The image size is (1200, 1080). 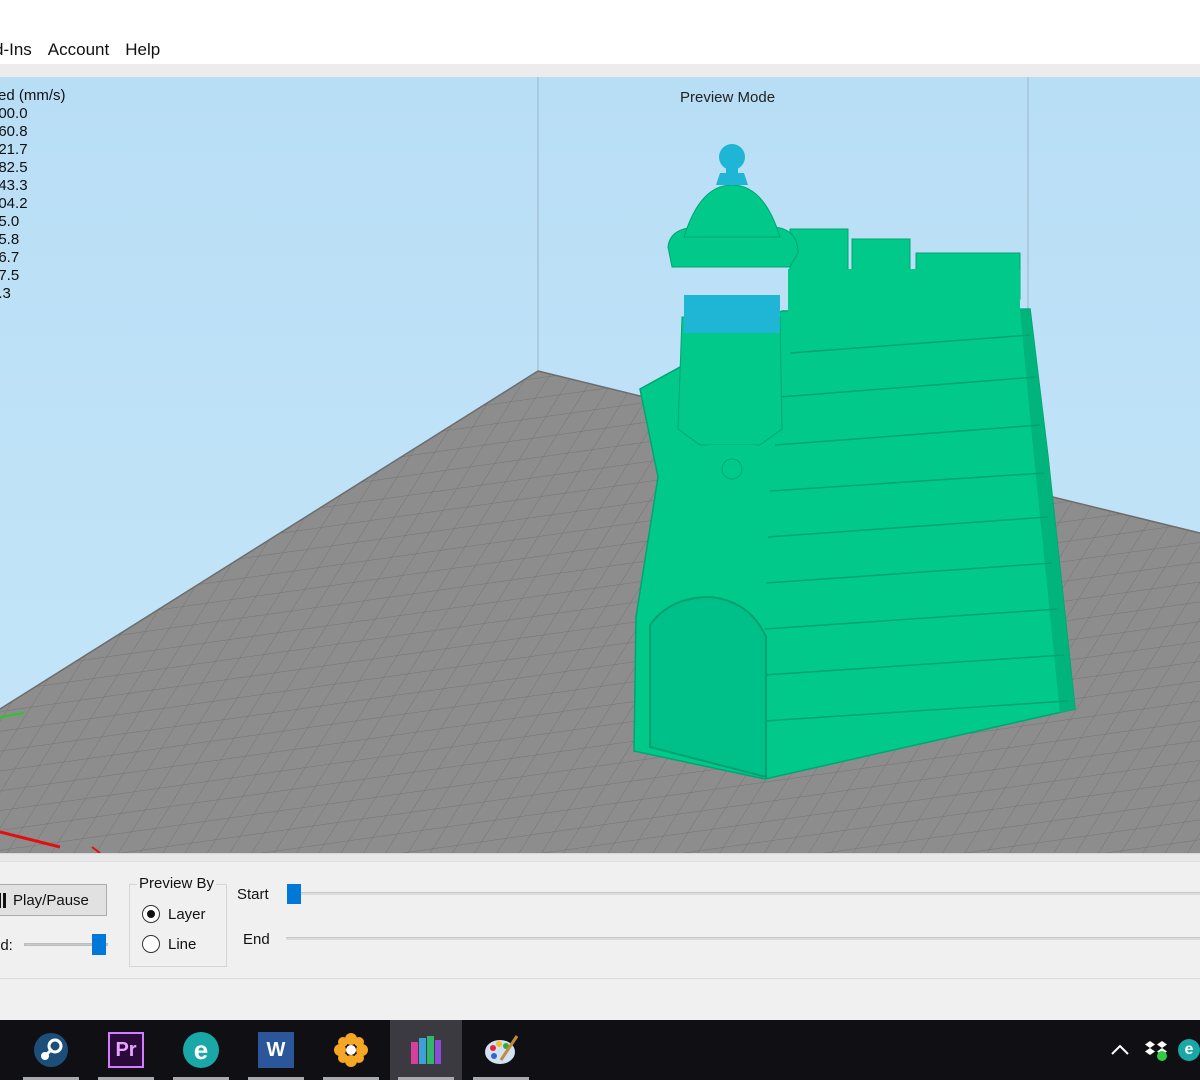 I want to click on legend-title: ed (mm/s), so click(x=33, y=95).